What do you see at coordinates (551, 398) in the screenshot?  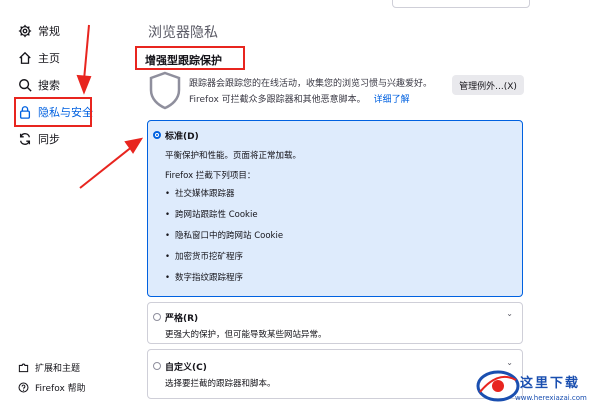 I see `watermark-url: www.herexiazai.com` at bounding box center [551, 398].